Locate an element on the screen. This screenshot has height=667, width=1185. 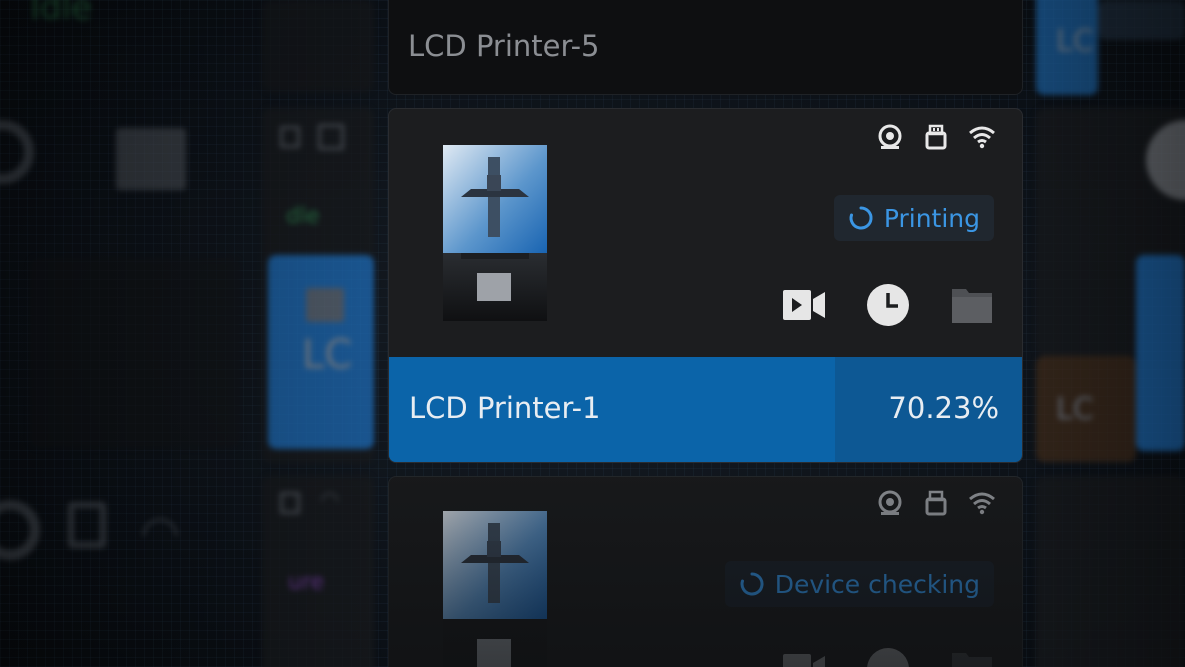
printer-name: LCD Printer-1 is located at coordinates (505, 408).